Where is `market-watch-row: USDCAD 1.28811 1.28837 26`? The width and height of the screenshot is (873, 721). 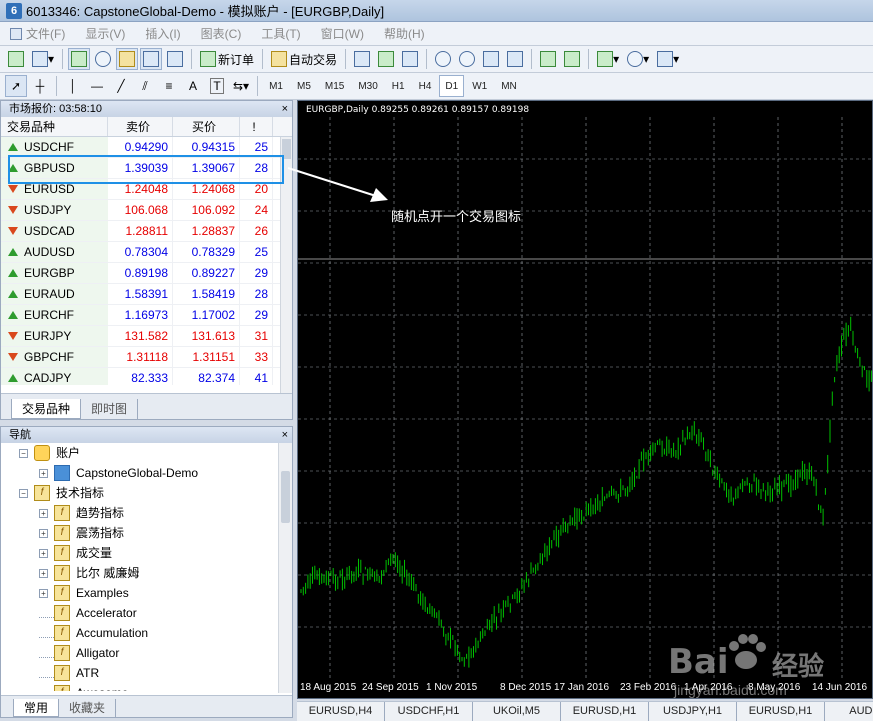
market-watch-row: USDCAD 1.28811 1.28837 26 is located at coordinates (146, 231).